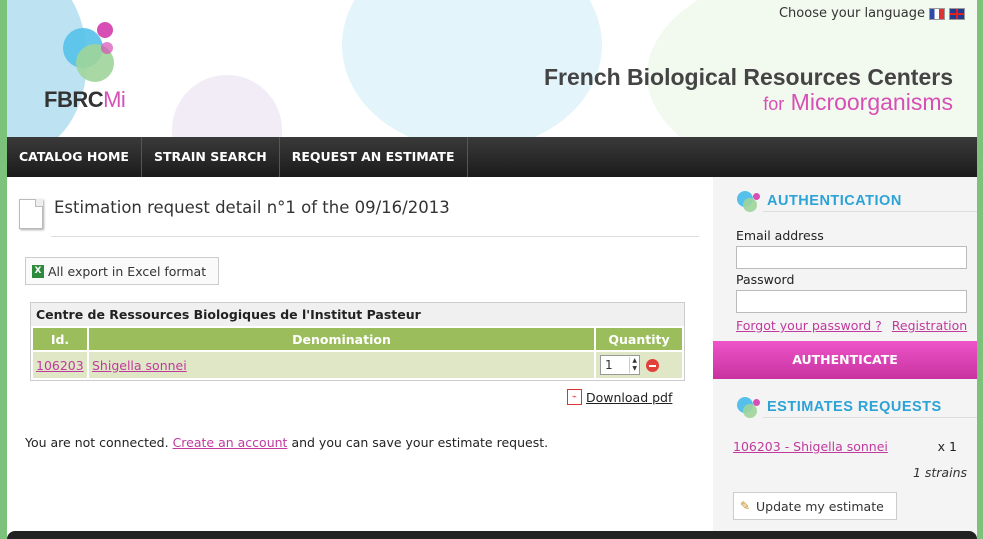  What do you see at coordinates (114, 99) in the screenshot?
I see `logo-accent: Mi` at bounding box center [114, 99].